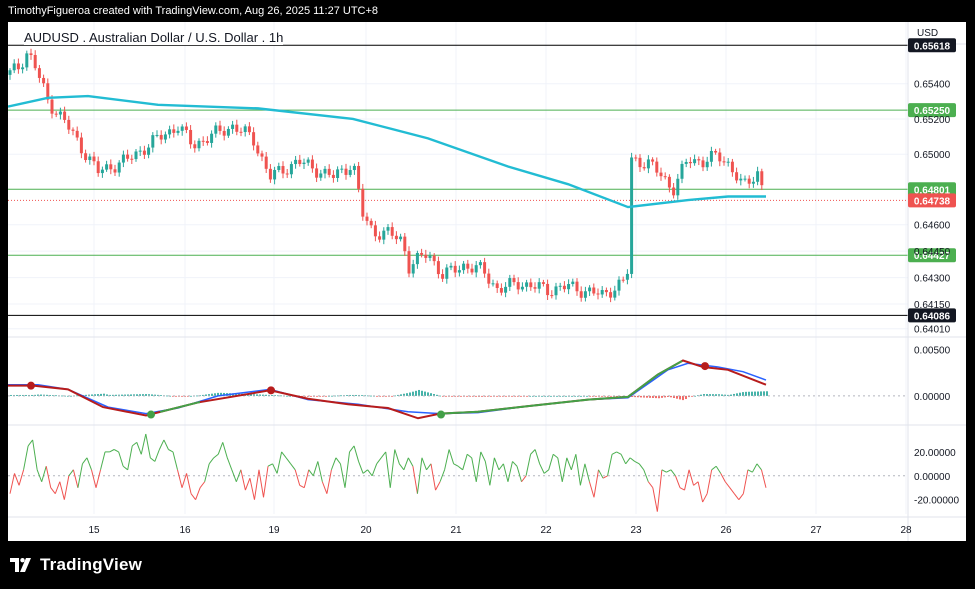 The width and height of the screenshot is (975, 589). I want to click on currency-label: USD, so click(927, 33).